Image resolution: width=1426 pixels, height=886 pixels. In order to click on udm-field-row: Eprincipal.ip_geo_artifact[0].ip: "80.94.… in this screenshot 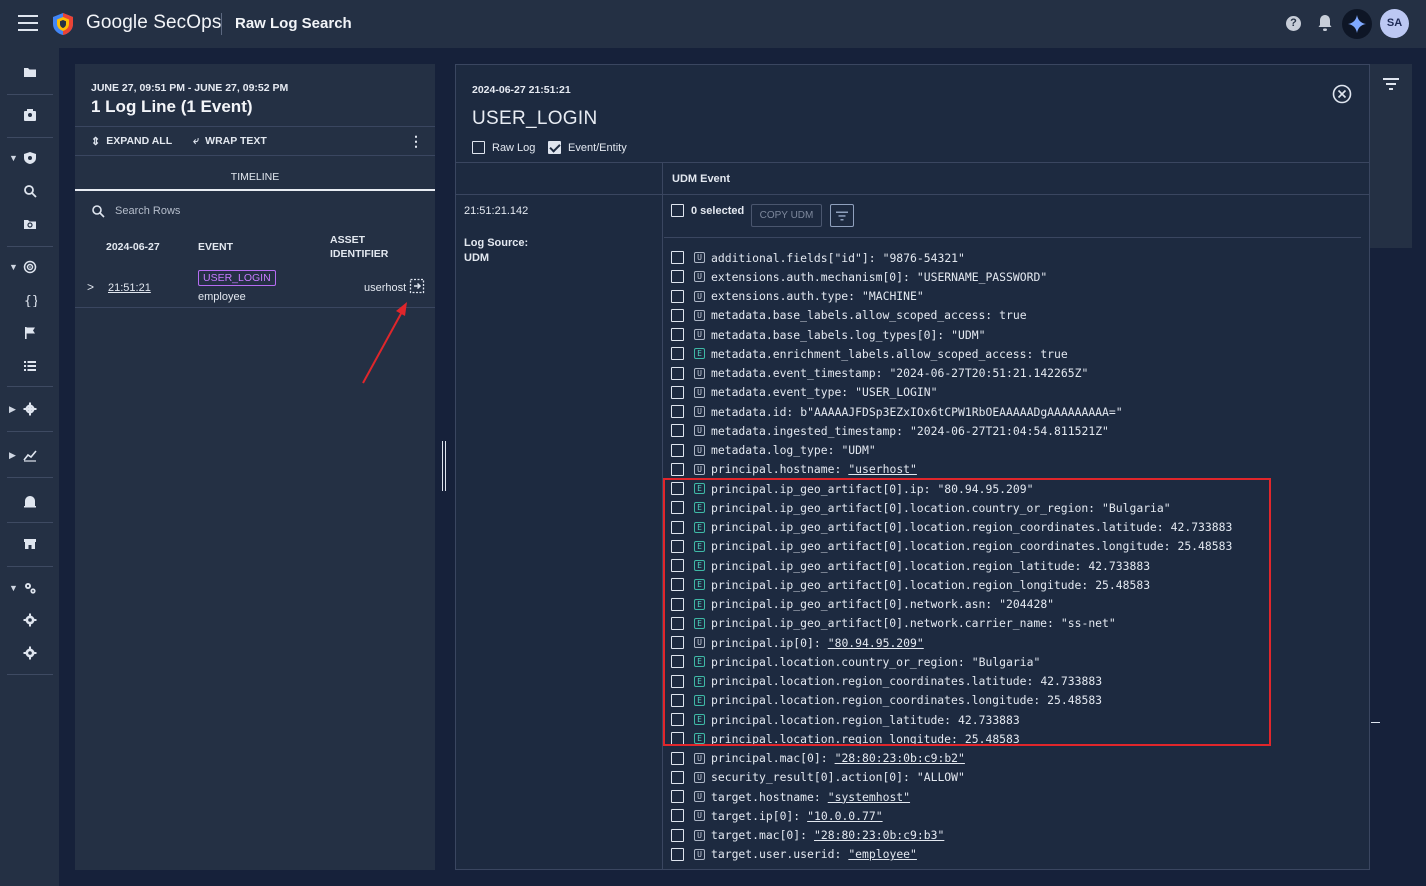, I will do `click(1016, 488)`.